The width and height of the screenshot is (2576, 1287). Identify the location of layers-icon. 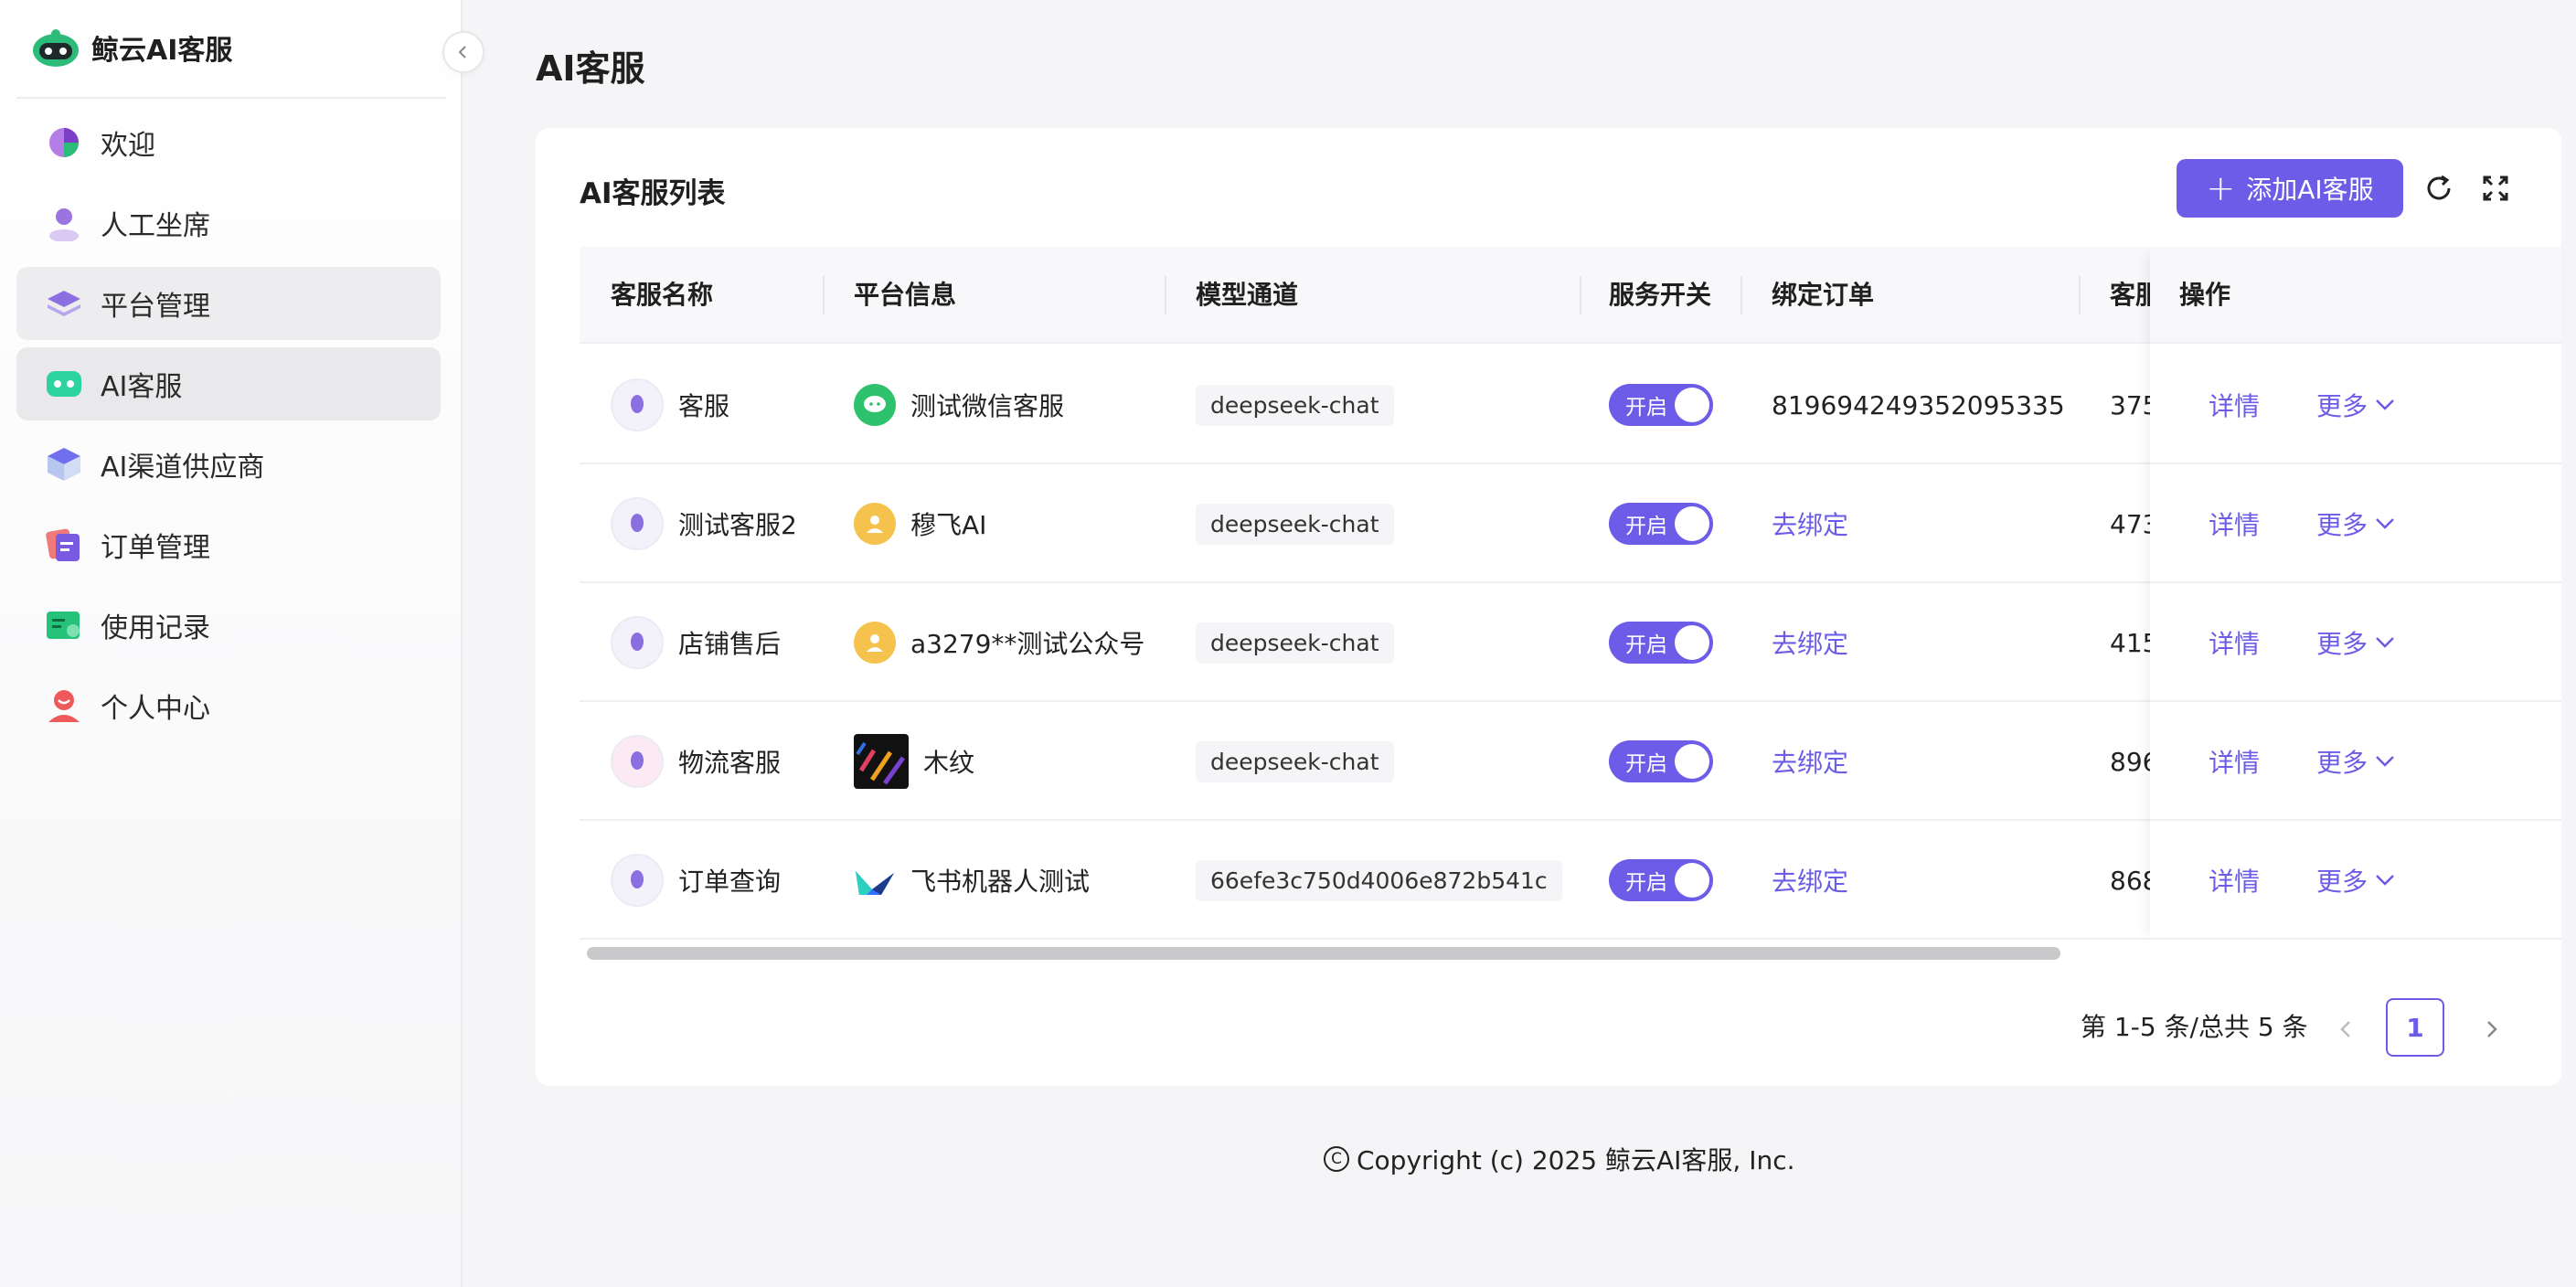
(64, 303).